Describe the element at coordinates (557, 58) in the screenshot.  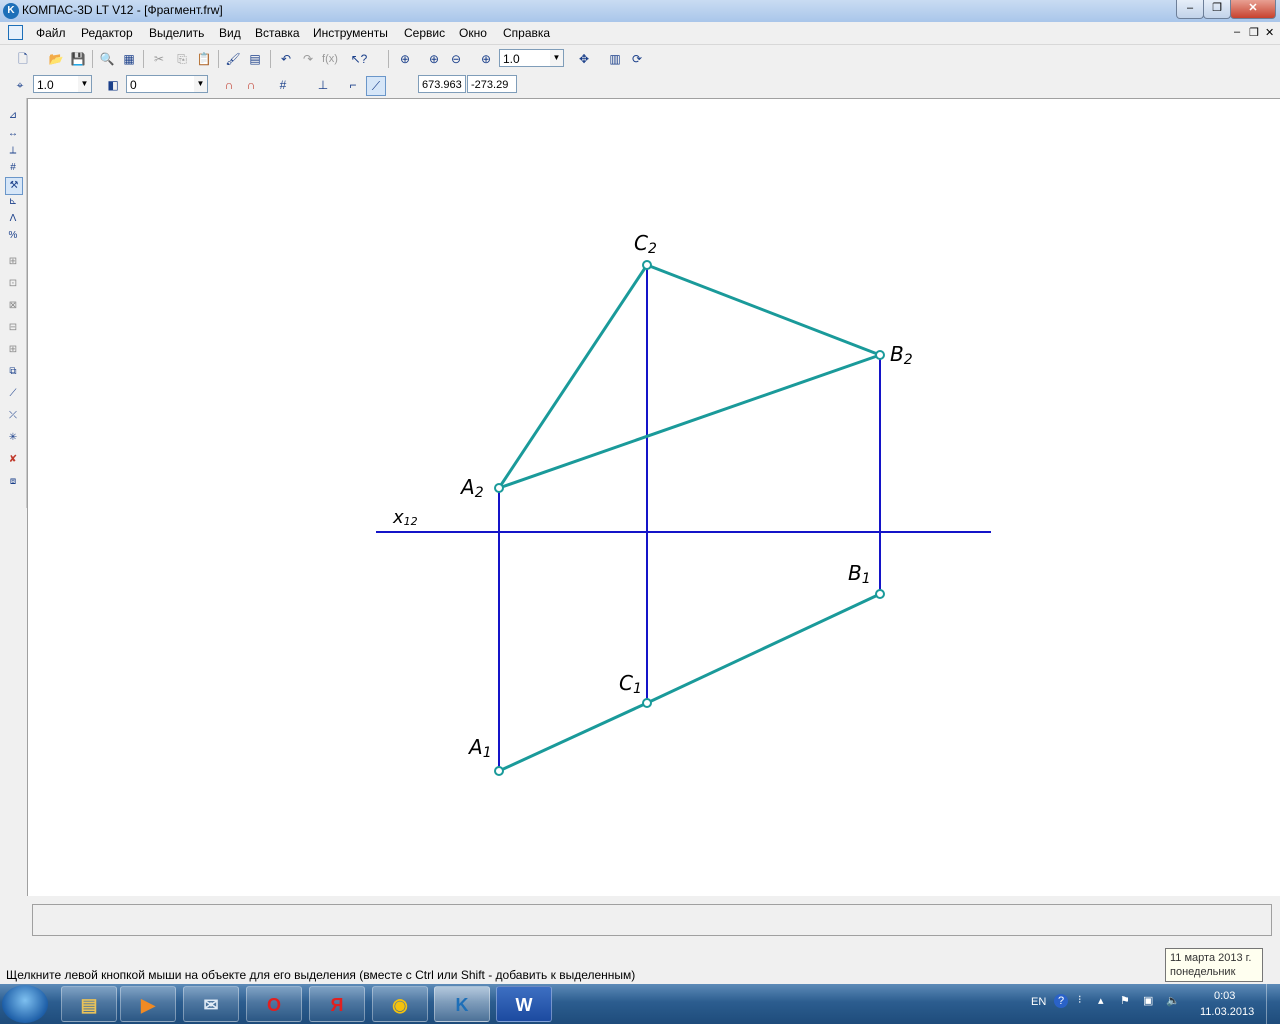
I see `zoom-dropdown: ▼` at that location.